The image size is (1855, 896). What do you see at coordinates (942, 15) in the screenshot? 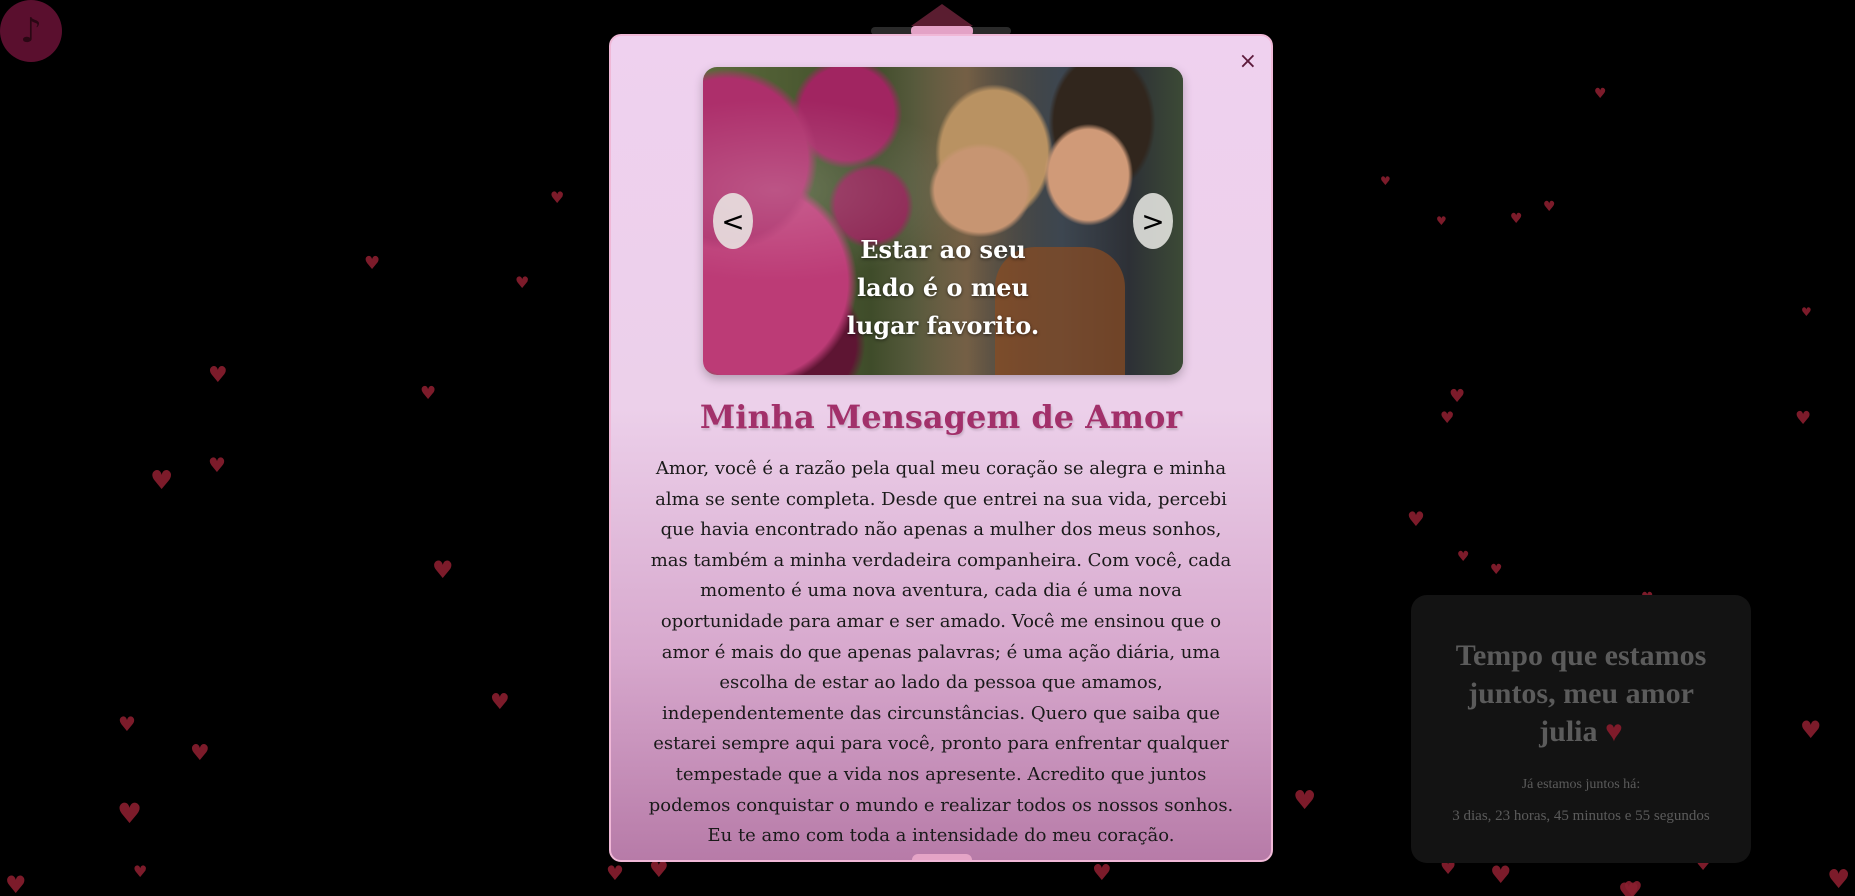
I see `top-arrow-decoration` at bounding box center [942, 15].